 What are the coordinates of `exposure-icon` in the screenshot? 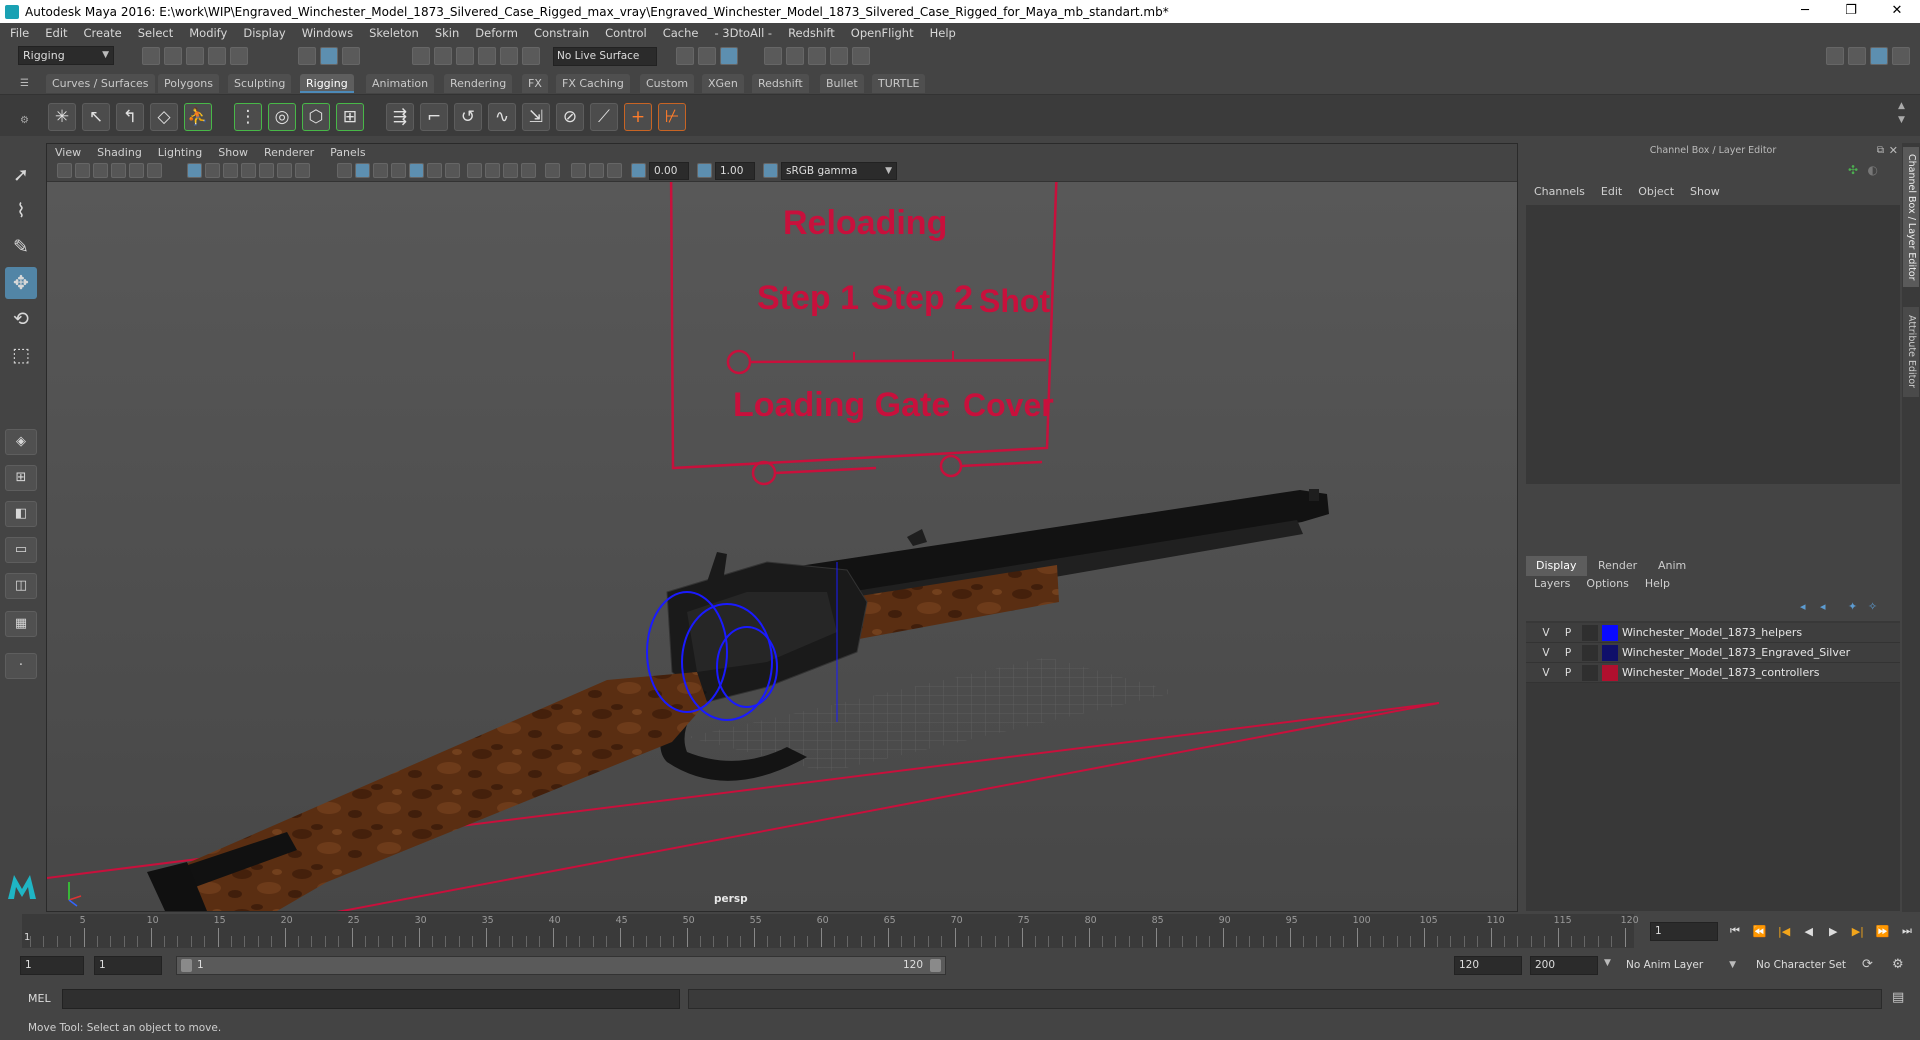 It's located at (638, 170).